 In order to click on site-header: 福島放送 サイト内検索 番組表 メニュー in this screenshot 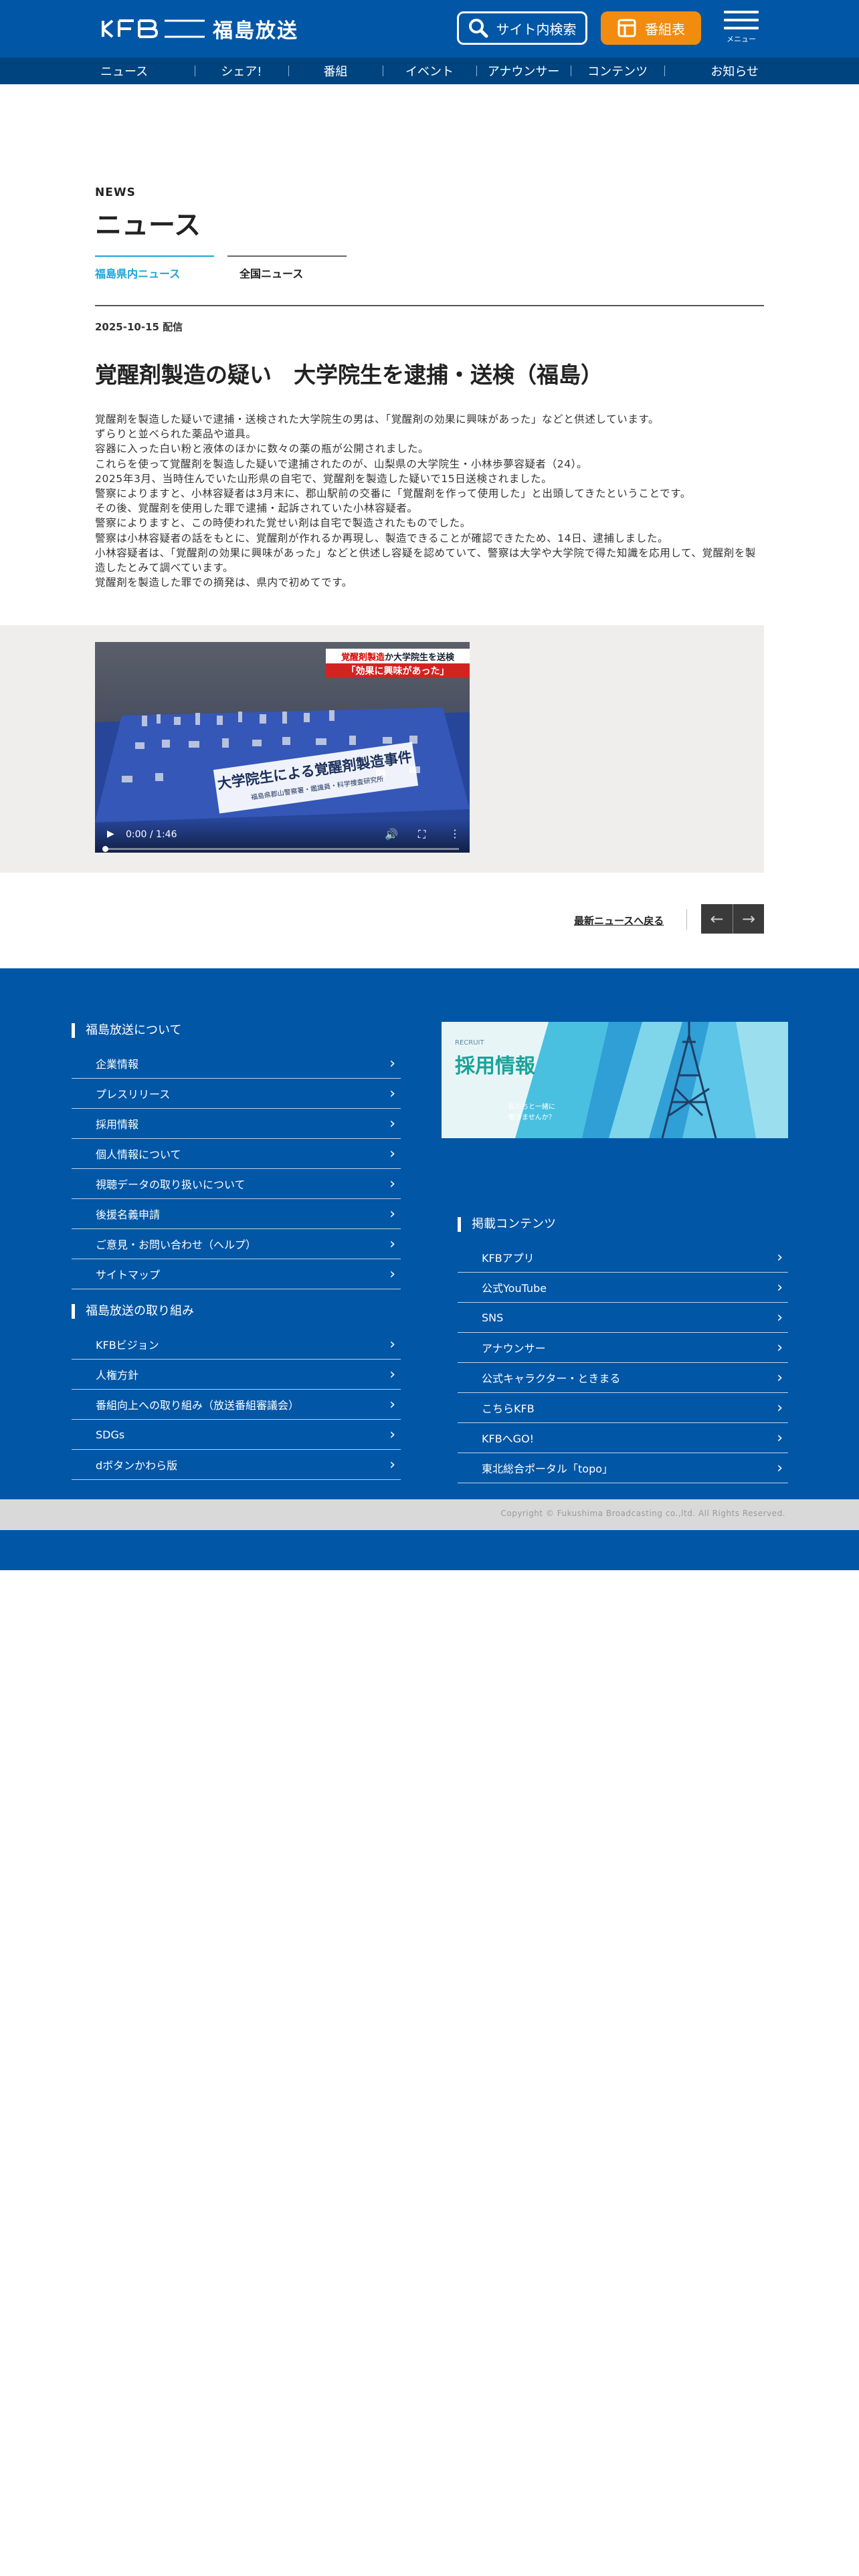, I will do `click(429, 29)`.